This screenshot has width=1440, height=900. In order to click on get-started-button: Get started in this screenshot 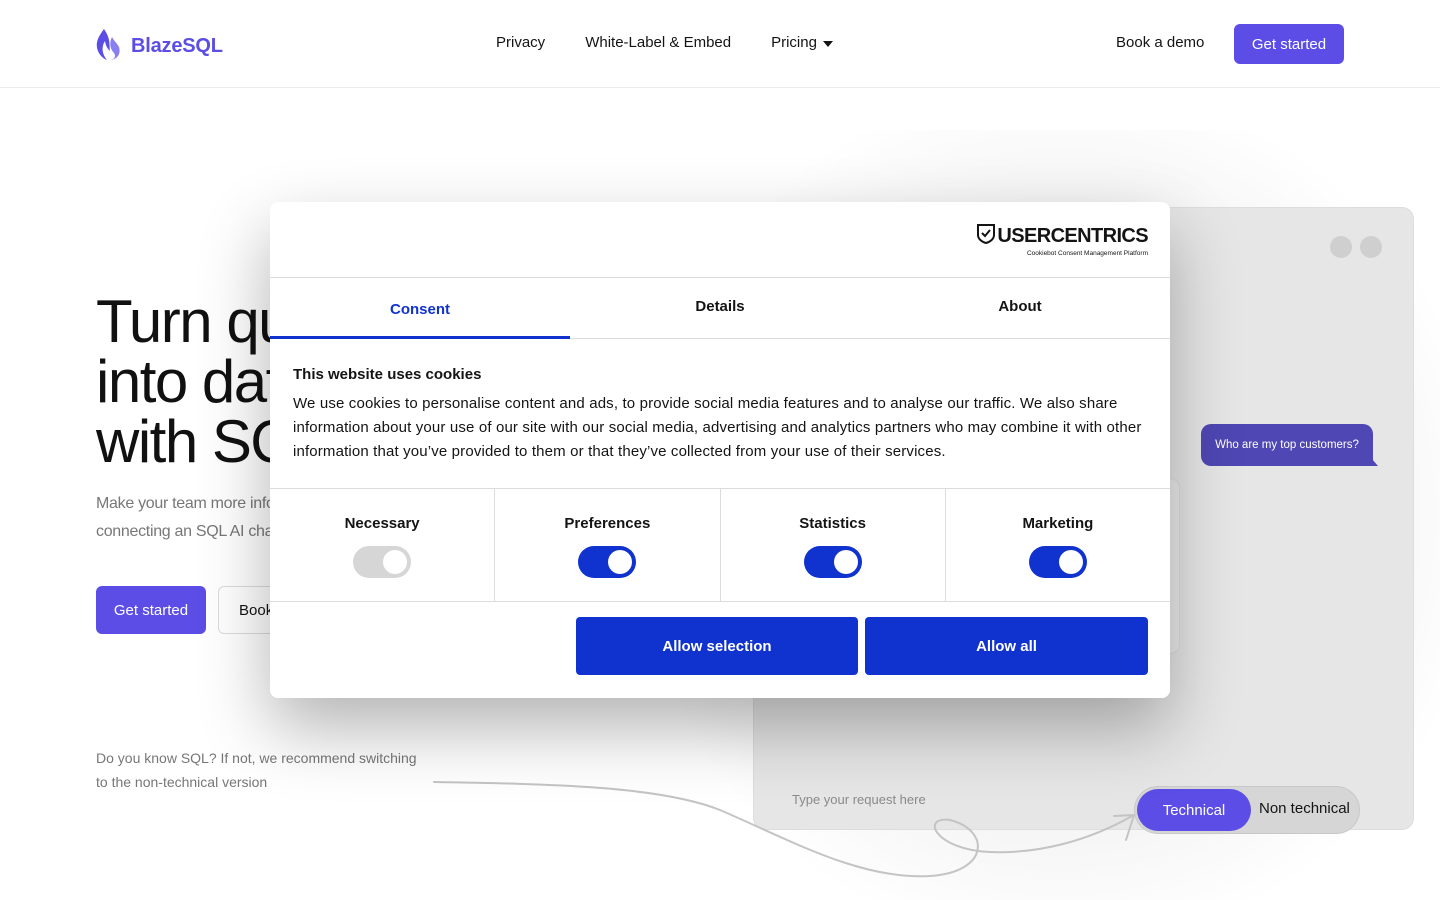, I will do `click(1289, 44)`.